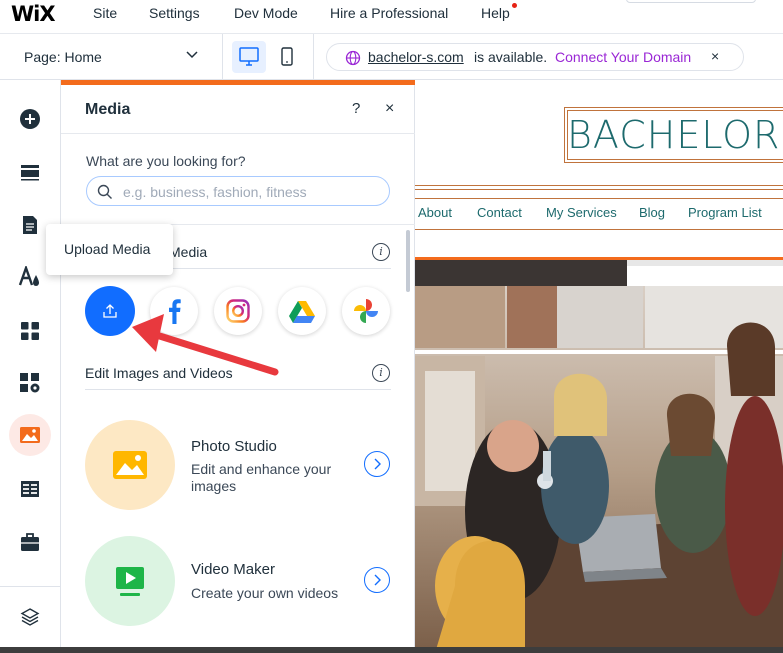 Image resolution: width=783 pixels, height=653 pixels. I want to click on wix-logo: WiX, so click(33, 14).